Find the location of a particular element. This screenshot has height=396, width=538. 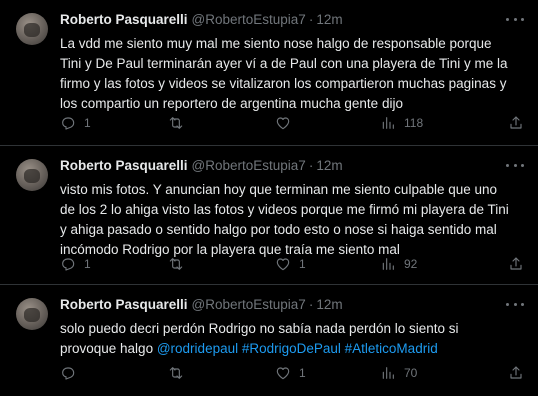

views-button: 118 is located at coordinates (401, 123).